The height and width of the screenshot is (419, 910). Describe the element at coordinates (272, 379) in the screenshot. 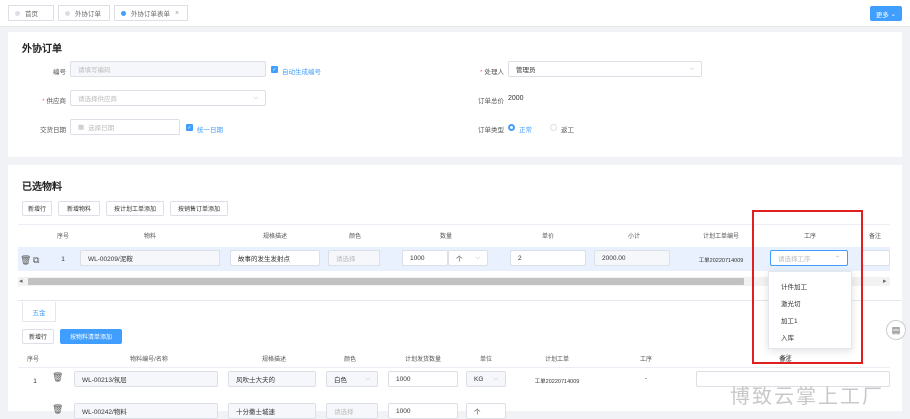

I see `lower-spec-input: 风吹士大夫的` at that location.